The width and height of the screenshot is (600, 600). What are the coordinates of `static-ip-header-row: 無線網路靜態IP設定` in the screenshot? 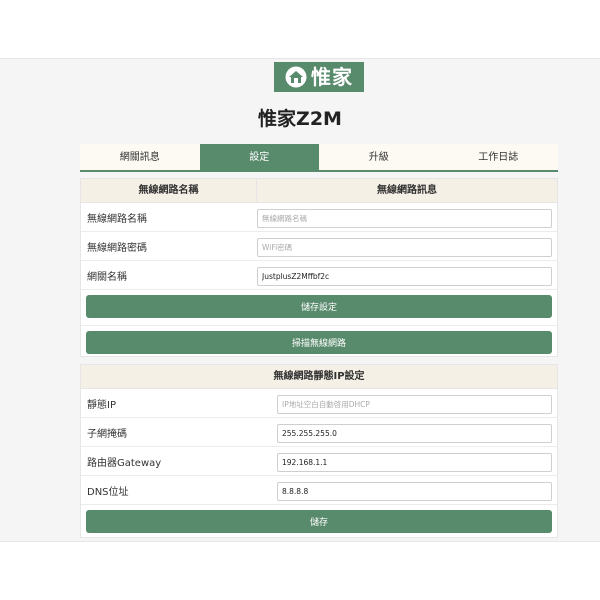 It's located at (319, 377).